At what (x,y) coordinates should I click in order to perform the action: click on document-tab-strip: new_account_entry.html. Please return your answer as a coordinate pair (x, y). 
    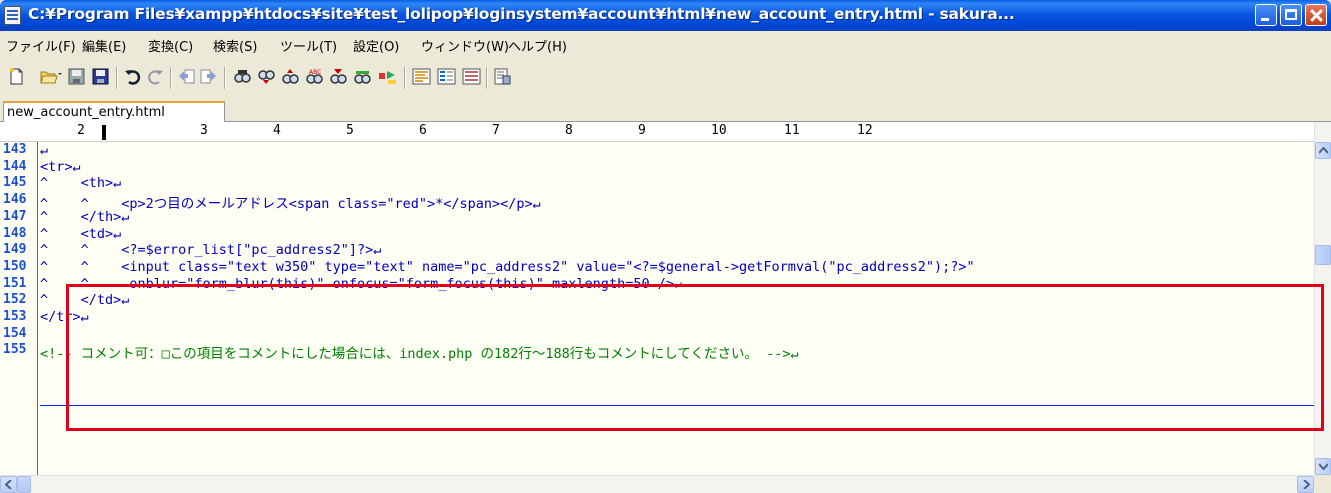
    Looking at the image, I should click on (665, 110).